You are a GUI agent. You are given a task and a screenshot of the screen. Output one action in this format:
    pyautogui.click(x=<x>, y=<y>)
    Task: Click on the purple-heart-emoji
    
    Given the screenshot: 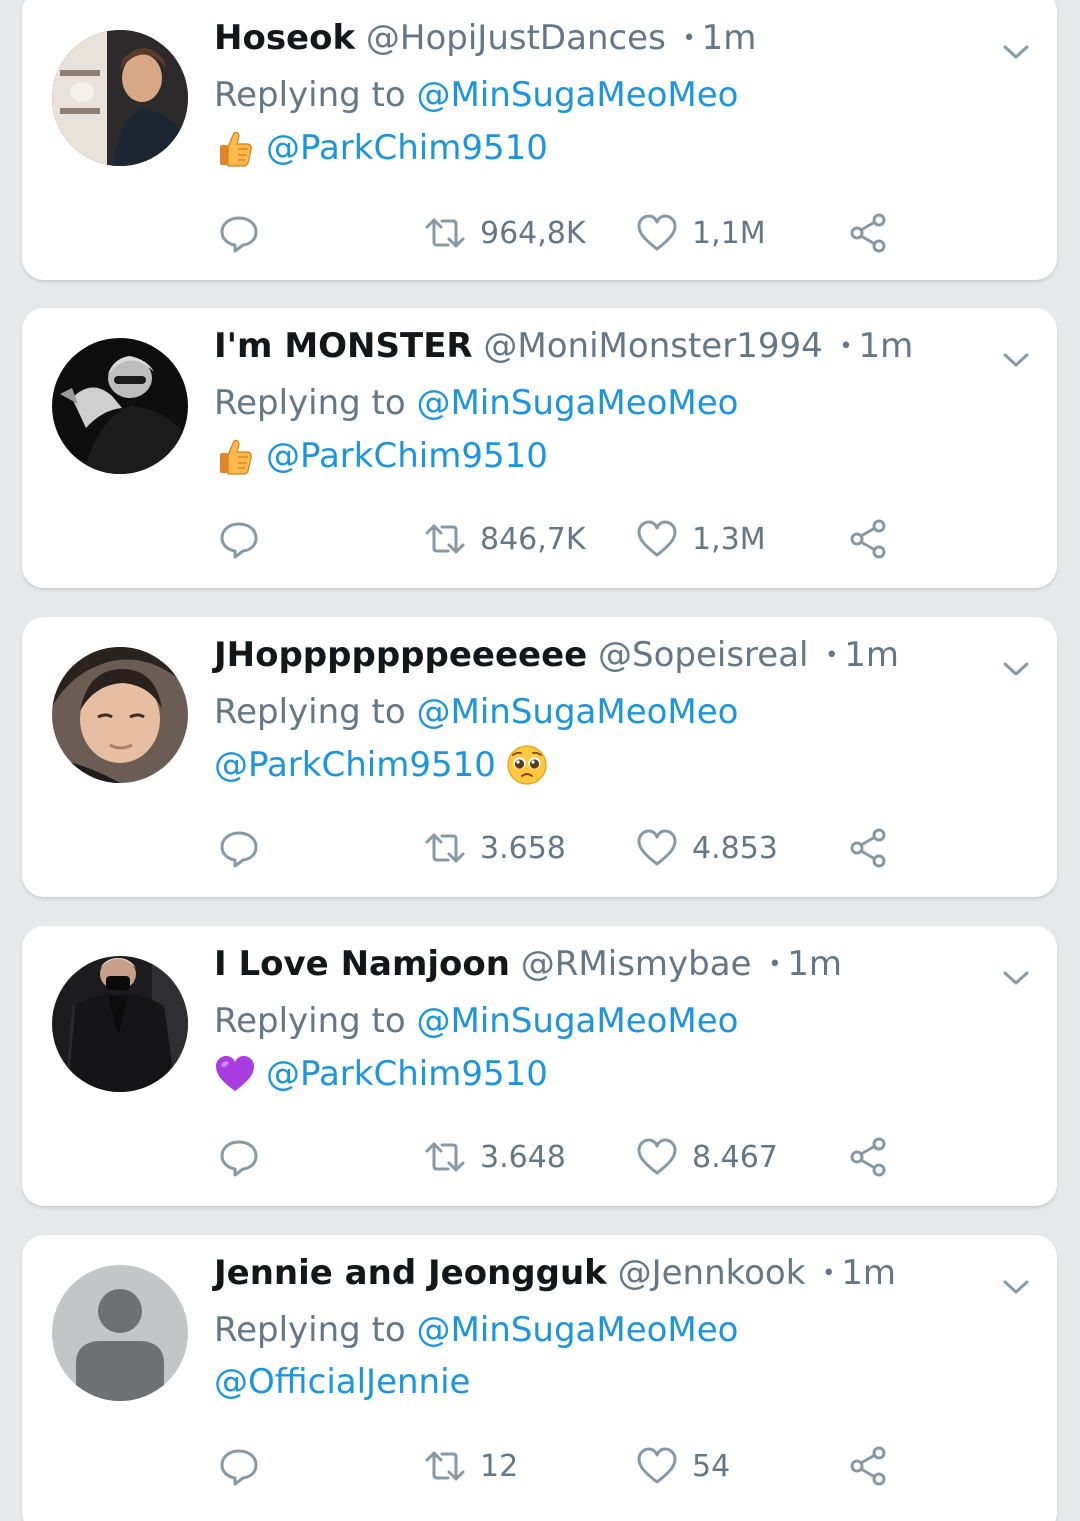 What is the action you would take?
    pyautogui.click(x=235, y=1074)
    